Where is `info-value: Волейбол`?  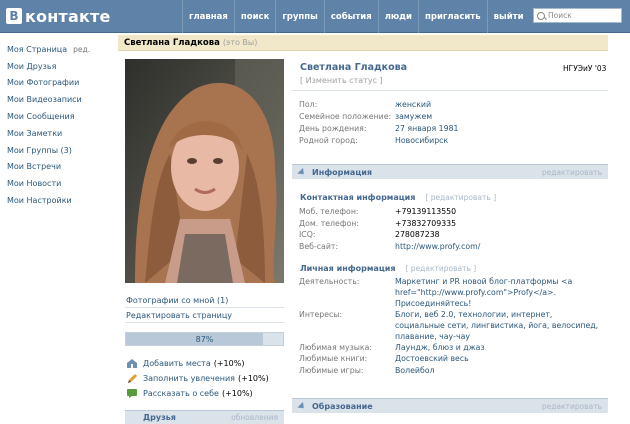 info-value: Волейбол is located at coordinates (415, 370).